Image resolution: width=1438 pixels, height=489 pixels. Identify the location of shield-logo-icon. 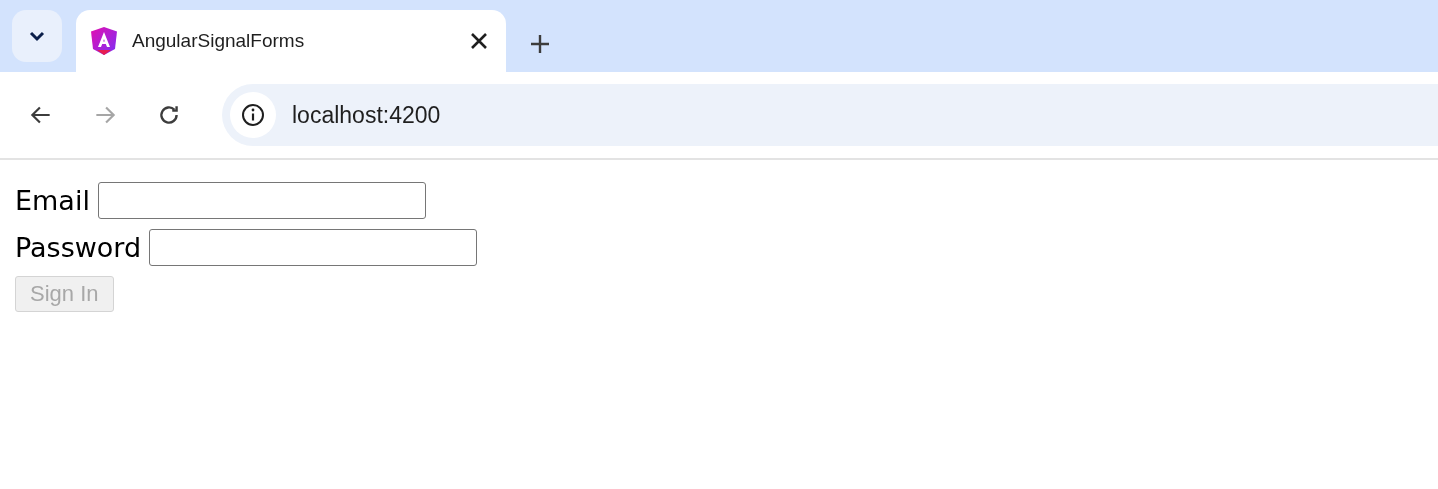
(104, 41).